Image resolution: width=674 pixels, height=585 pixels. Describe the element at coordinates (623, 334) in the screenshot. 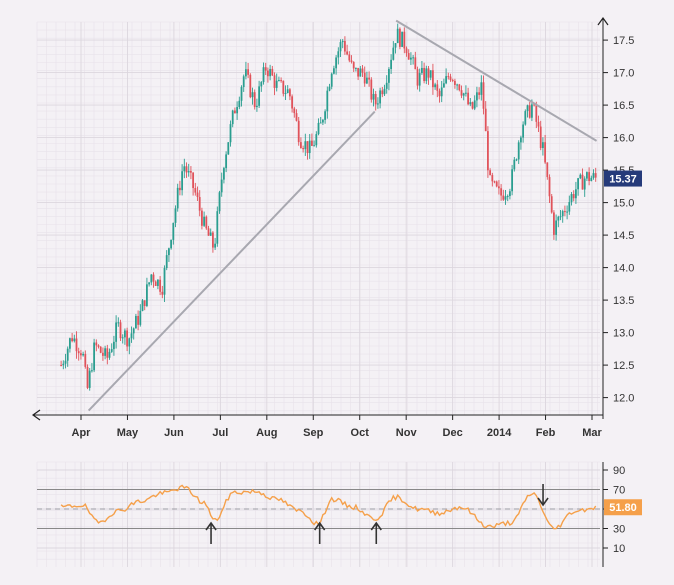

I see `y-tick-label: 13.0` at that location.